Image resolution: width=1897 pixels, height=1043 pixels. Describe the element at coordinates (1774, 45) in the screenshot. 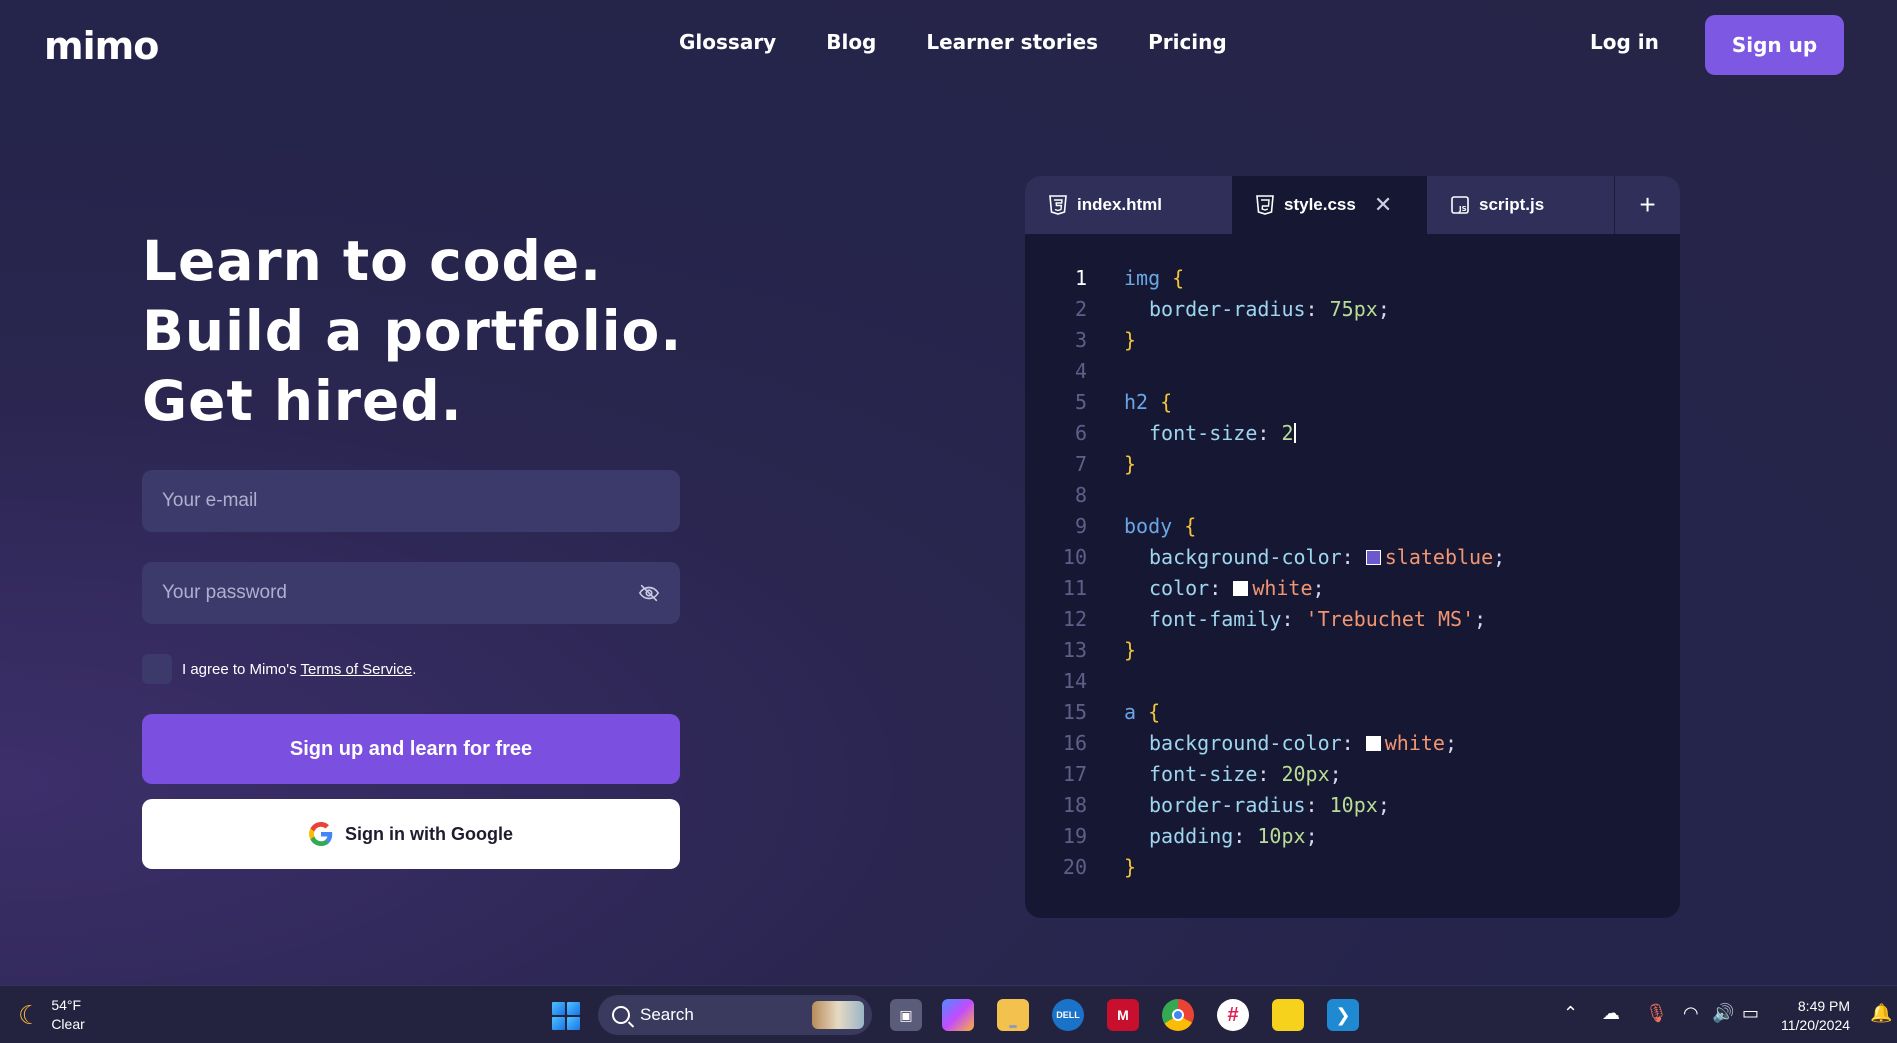

I see `signup-button: Sign up` at that location.